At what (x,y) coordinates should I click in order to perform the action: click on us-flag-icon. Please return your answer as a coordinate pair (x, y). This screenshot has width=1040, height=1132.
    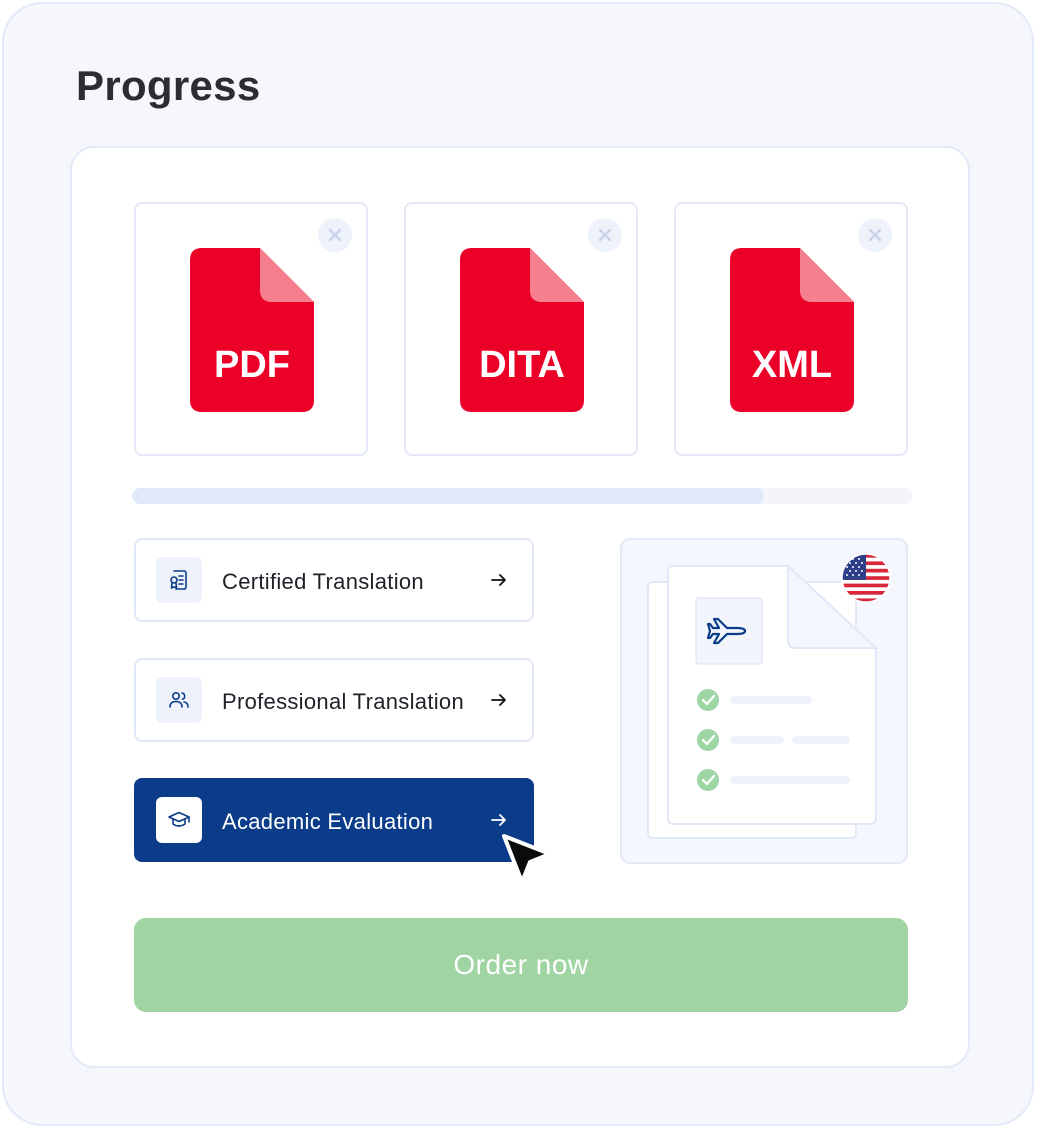
    Looking at the image, I should click on (866, 578).